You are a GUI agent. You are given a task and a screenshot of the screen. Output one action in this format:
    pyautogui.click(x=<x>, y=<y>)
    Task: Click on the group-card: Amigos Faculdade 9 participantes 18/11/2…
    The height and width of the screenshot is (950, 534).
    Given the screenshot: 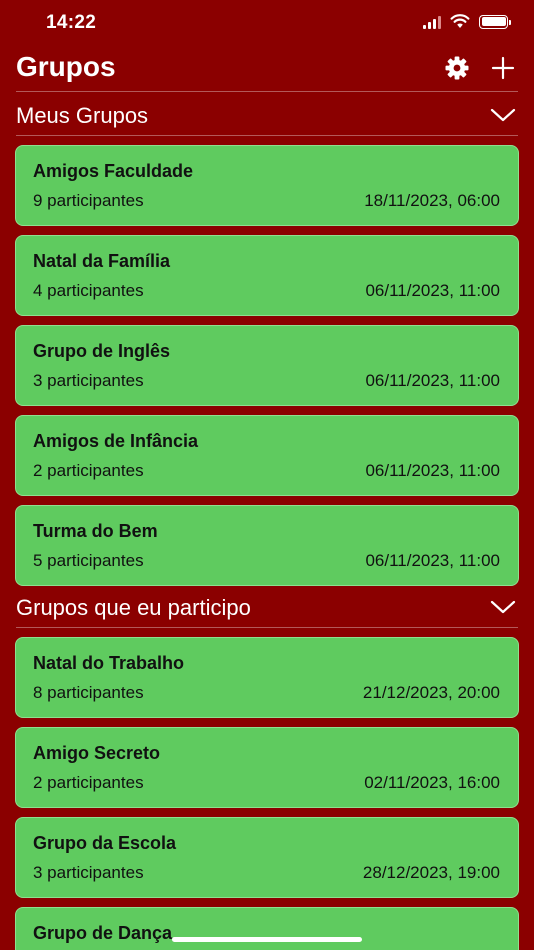 What is the action you would take?
    pyautogui.click(x=267, y=185)
    